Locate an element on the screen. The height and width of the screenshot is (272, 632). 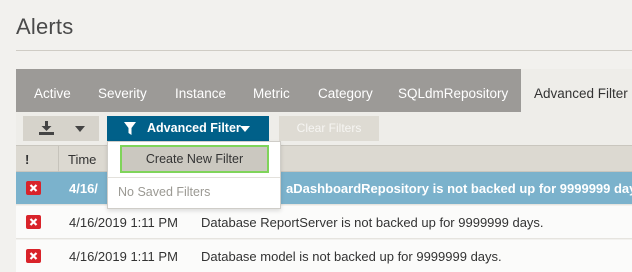
tab-active: Active is located at coordinates (52, 90).